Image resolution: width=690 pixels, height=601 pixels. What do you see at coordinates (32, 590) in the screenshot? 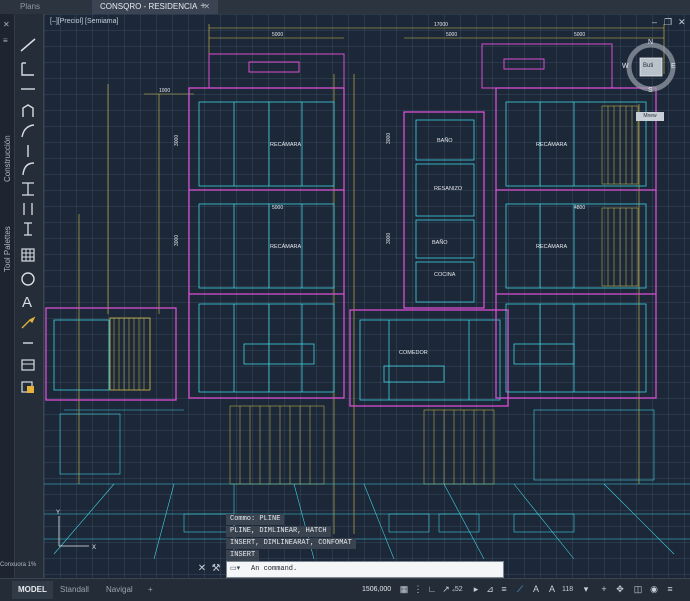
I see `tab-model: MODEL` at bounding box center [32, 590].